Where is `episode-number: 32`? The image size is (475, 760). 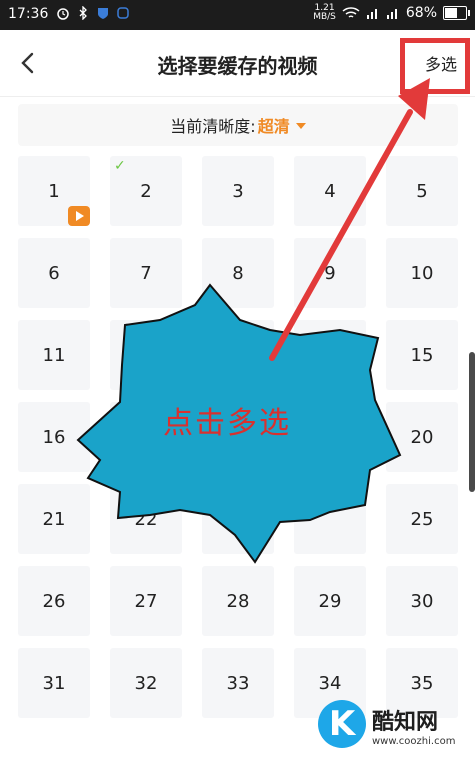
episode-number: 32 is located at coordinates (146, 683).